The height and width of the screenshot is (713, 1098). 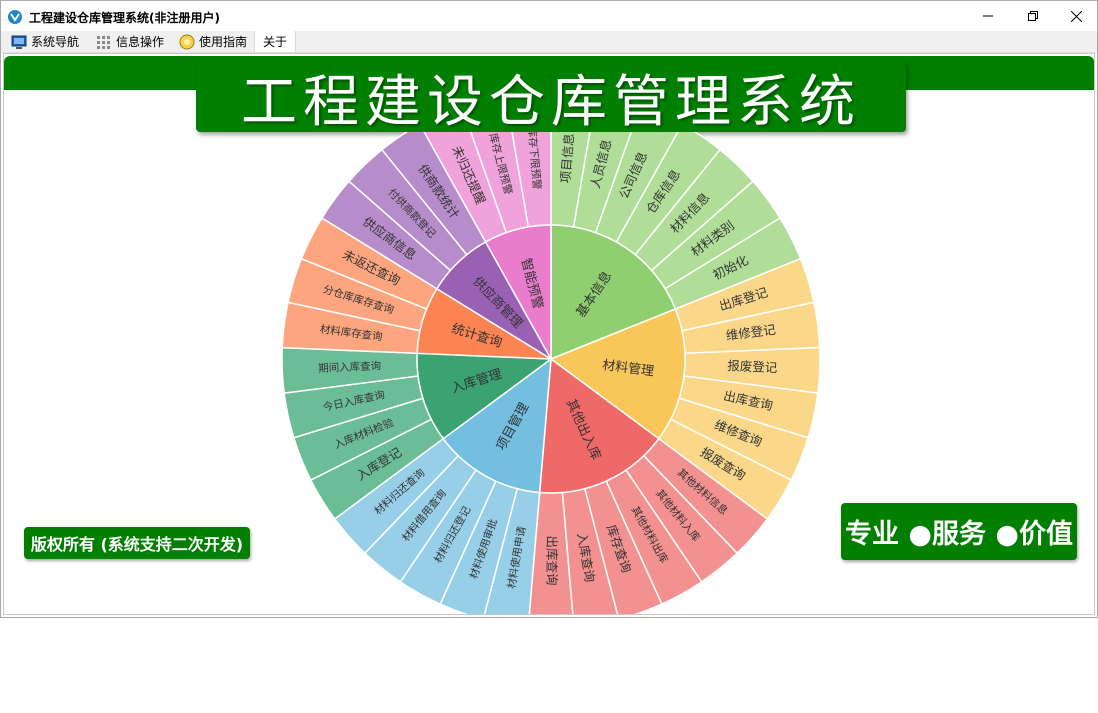 I want to click on close-icon, so click(x=1076, y=16).